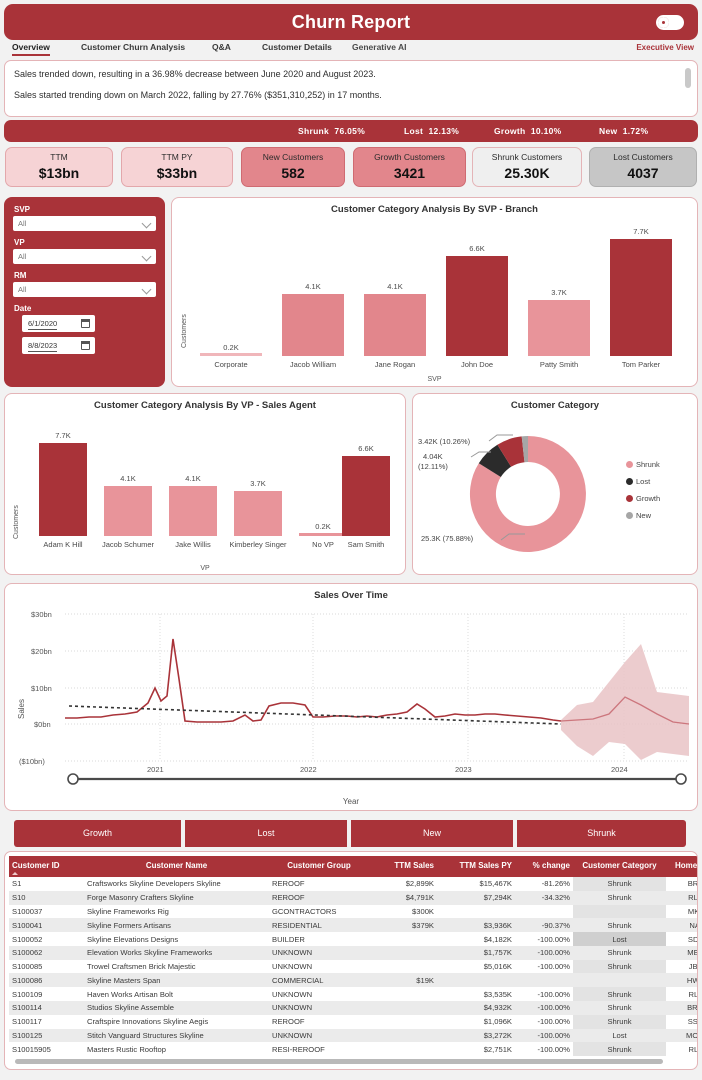 Image resolution: width=702 pixels, height=1080 pixels. I want to click on executive-view-label: Executive View, so click(665, 47).